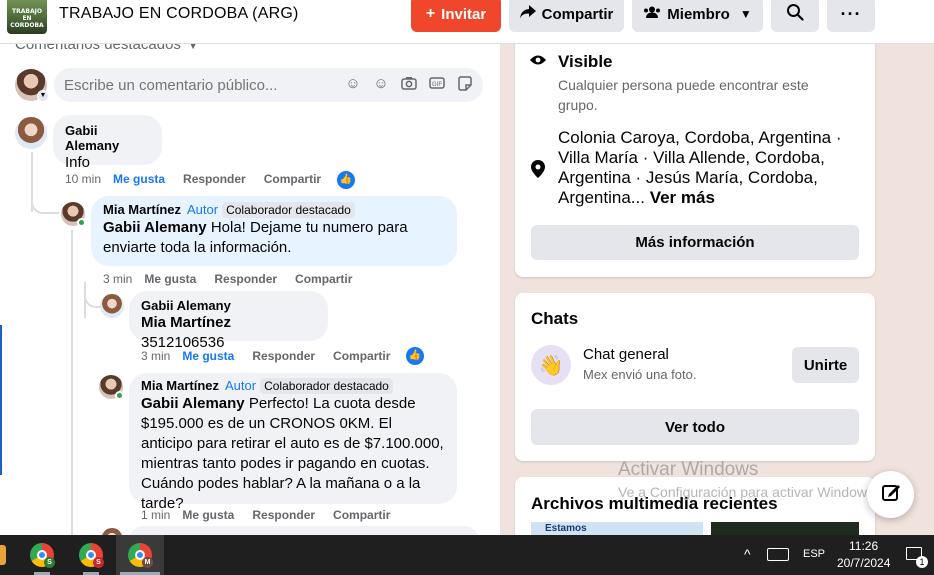  I want to click on comment-composer: ☺ ☺ GIF, so click(268, 85).